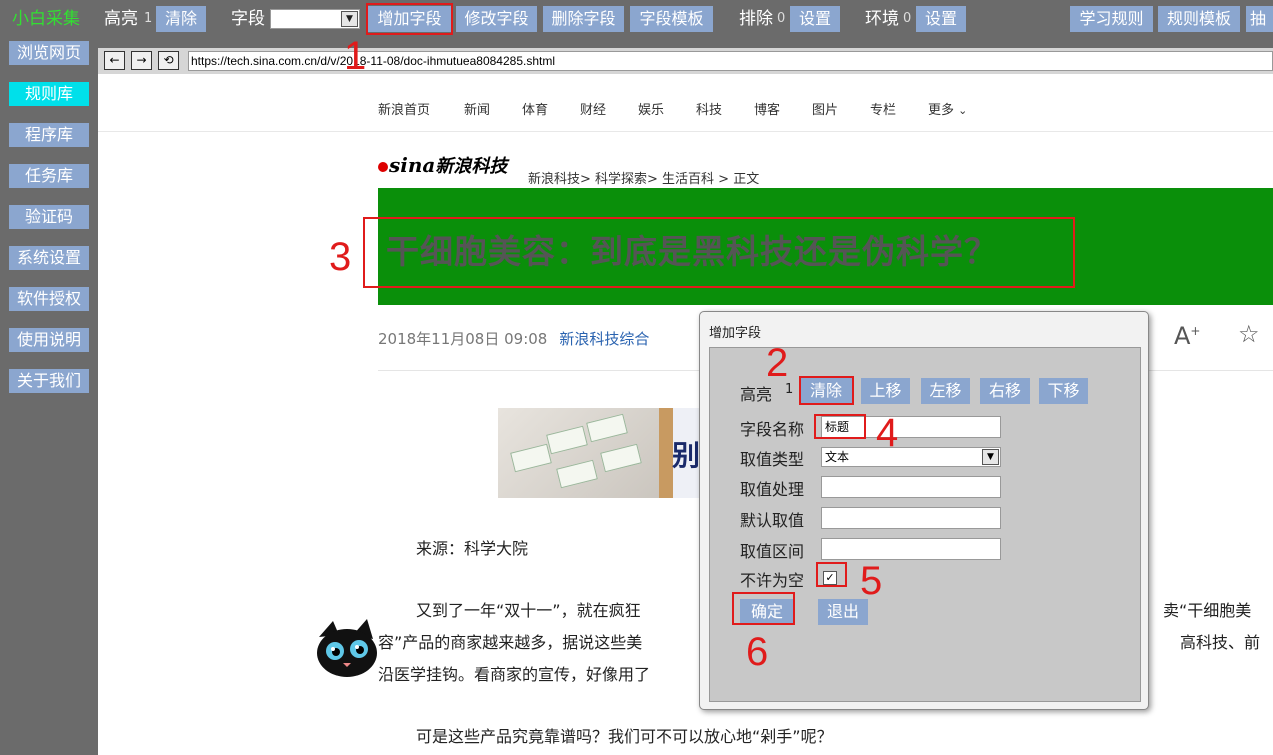  Describe the element at coordinates (624, 736) in the screenshot. I see `paragraph-4: 可是这些产品究竟靠谱吗？我们可不可以放心地“剁手”呢？` at that location.